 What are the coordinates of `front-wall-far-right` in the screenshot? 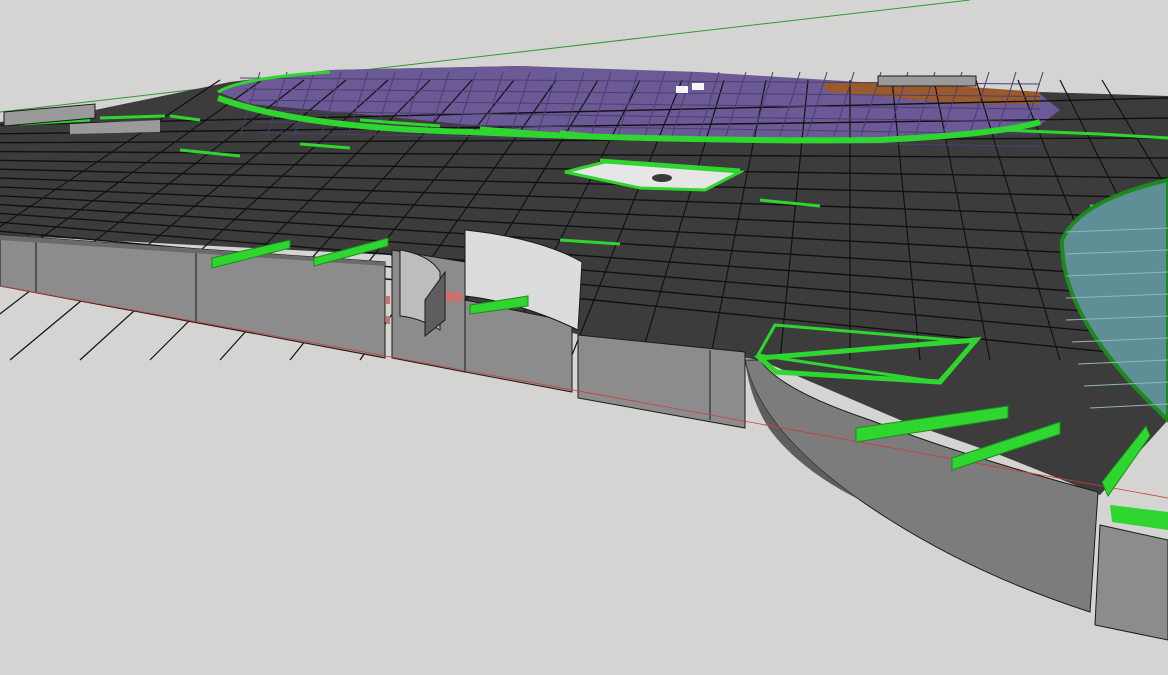 It's located at (1131, 582).